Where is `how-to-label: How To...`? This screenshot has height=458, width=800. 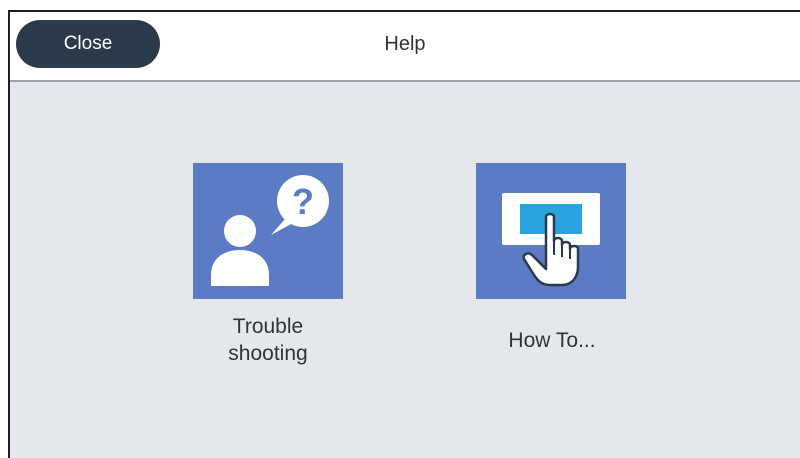 how-to-label: How To... is located at coordinates (552, 340).